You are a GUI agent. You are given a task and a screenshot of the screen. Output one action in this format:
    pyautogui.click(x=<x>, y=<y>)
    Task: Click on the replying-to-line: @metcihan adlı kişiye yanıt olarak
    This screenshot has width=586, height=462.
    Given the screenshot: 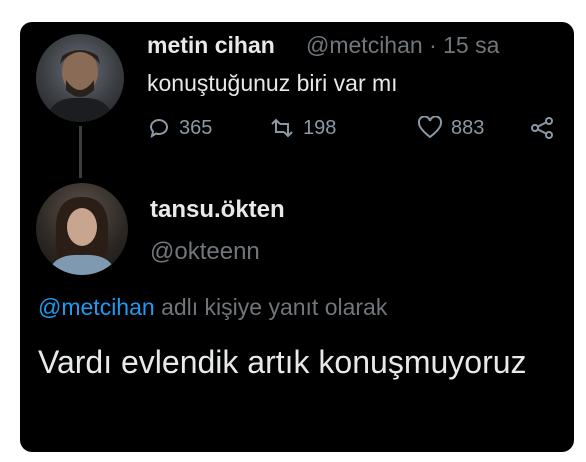 What is the action you would take?
    pyautogui.click(x=212, y=307)
    